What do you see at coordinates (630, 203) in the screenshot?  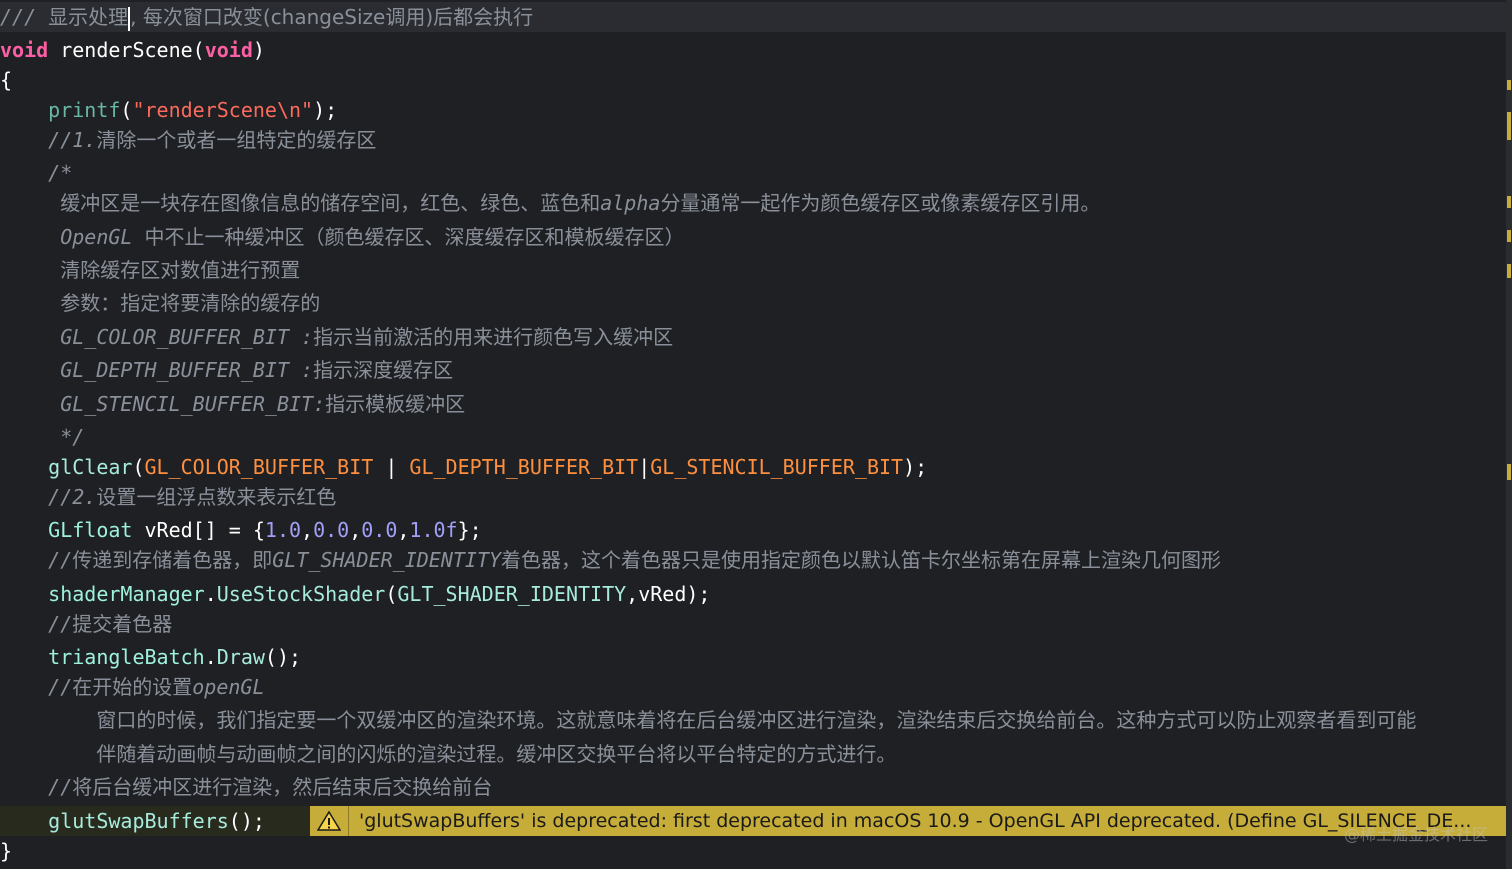 I see `code-token: alpha` at bounding box center [630, 203].